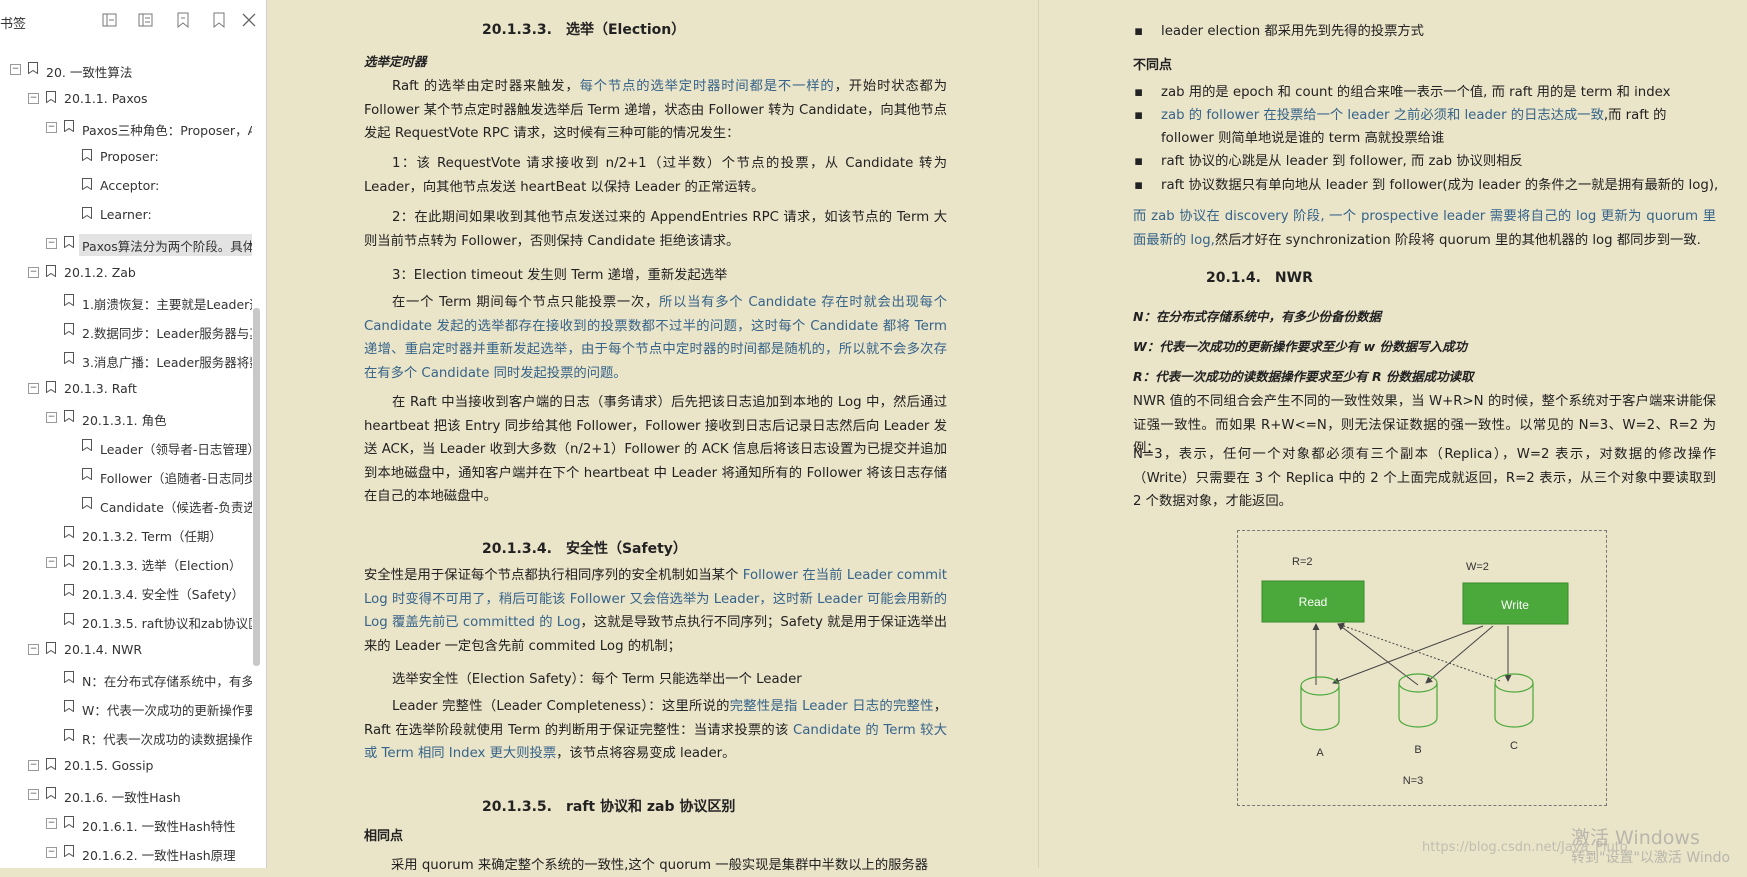  Describe the element at coordinates (167, 681) in the screenshot. I see `bookmark-label: N：在分布式存储系统中，有多少` at that location.